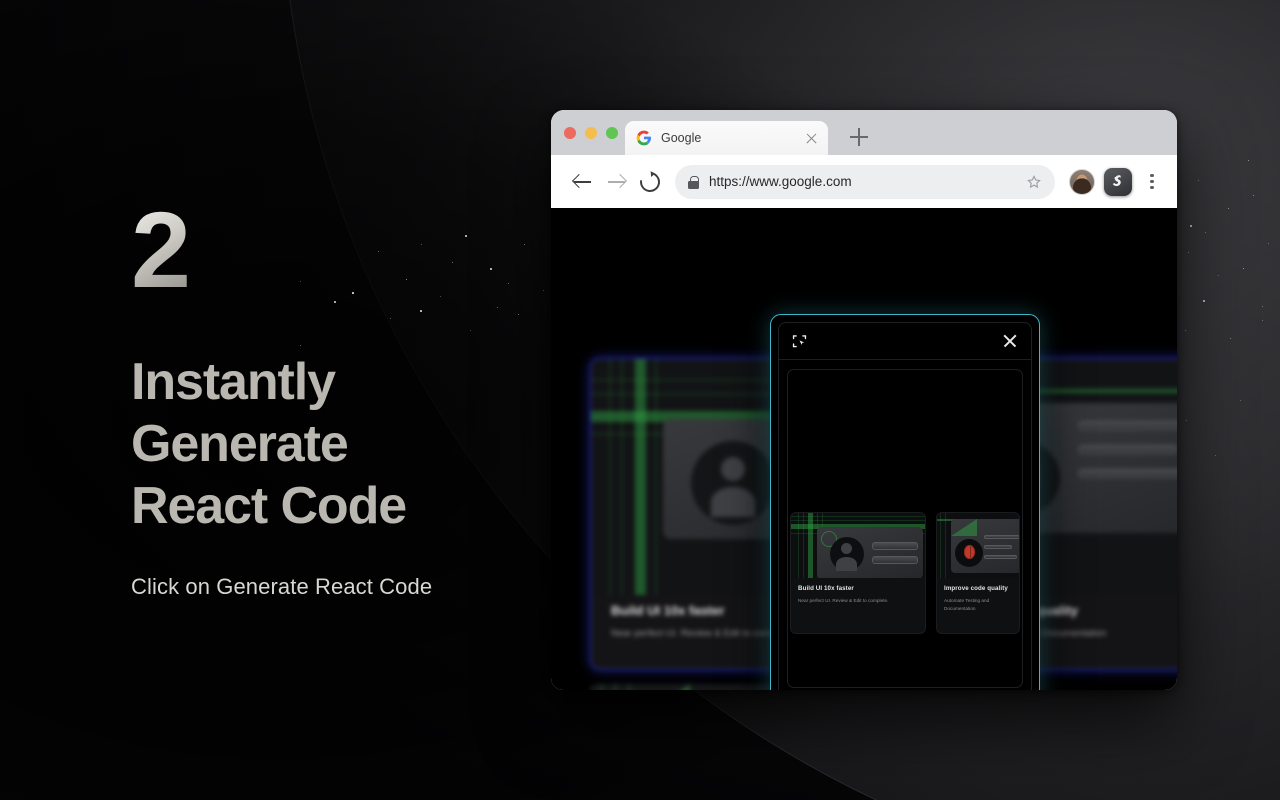 This screenshot has width=1280, height=800. What do you see at coordinates (859, 137) in the screenshot?
I see `new-tab-icon` at bounding box center [859, 137].